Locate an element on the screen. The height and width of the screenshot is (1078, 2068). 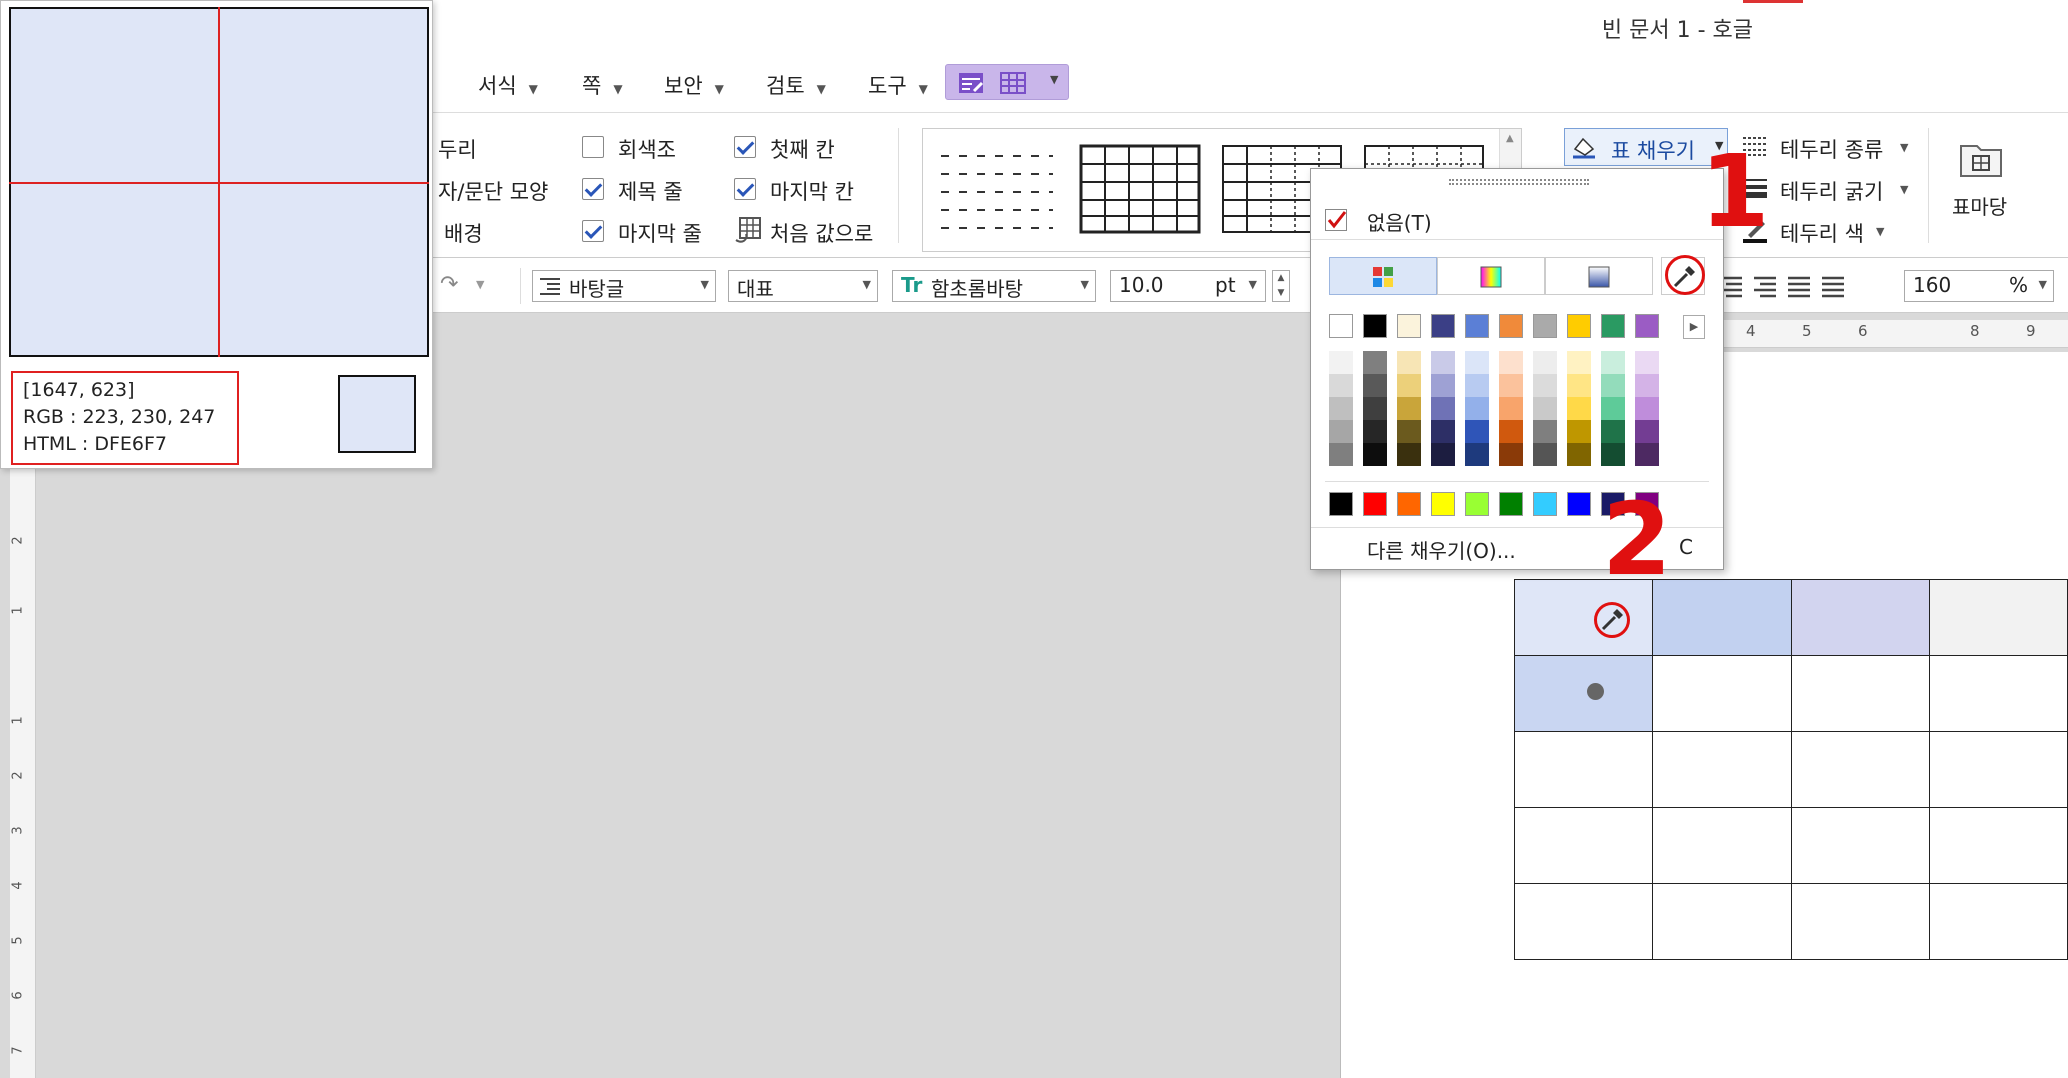
table-style-dashed is located at coordinates (998, 189).